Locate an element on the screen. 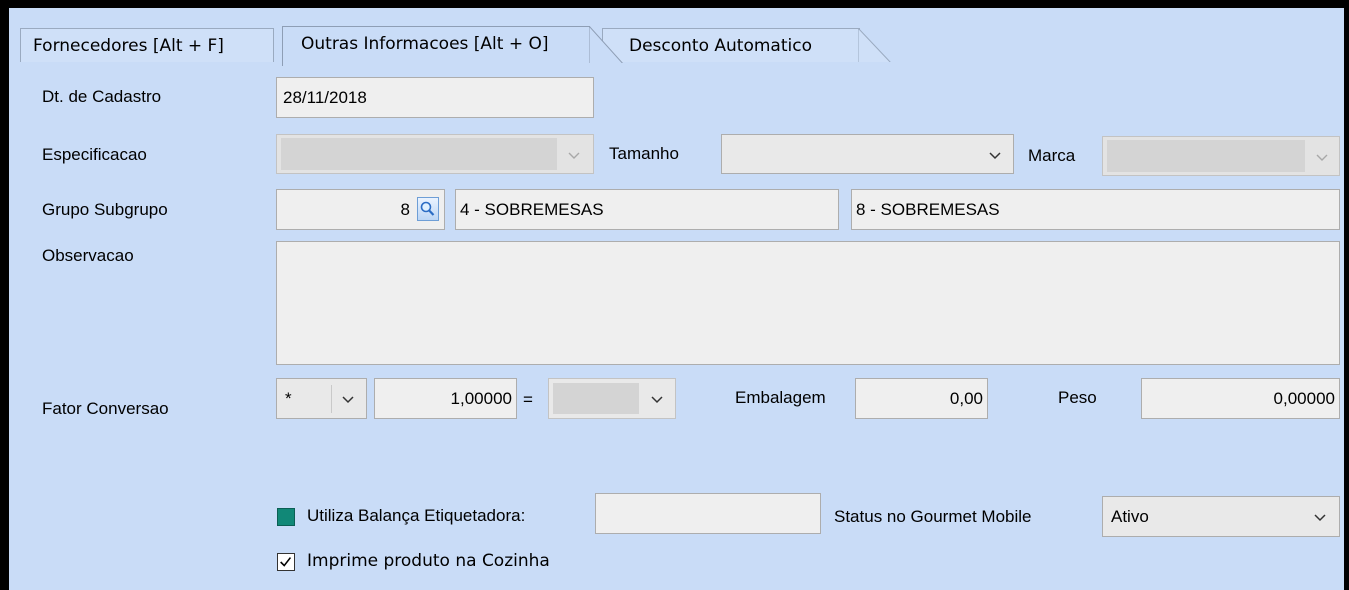 The image size is (1349, 590). lookup-button is located at coordinates (428, 209).